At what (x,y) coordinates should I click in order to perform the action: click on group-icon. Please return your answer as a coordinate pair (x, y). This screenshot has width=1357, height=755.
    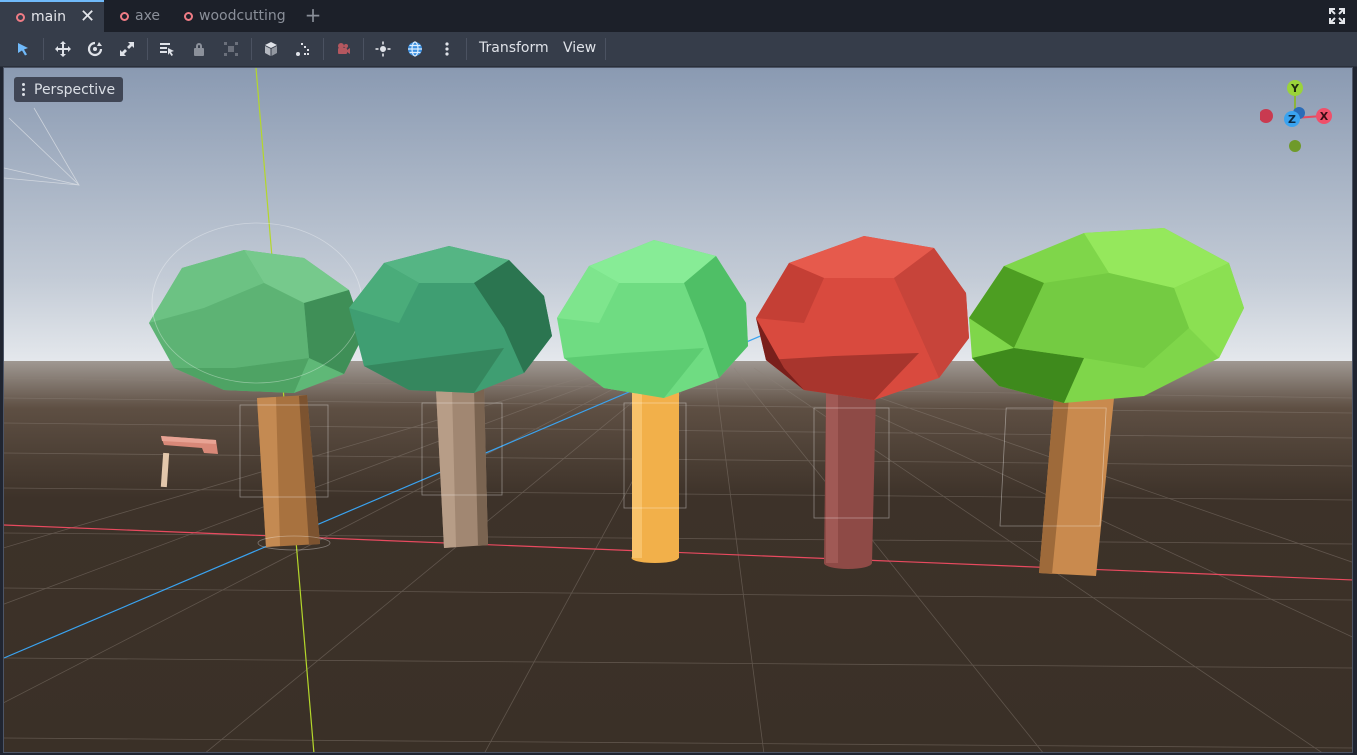
    Looking at the image, I should click on (231, 49).